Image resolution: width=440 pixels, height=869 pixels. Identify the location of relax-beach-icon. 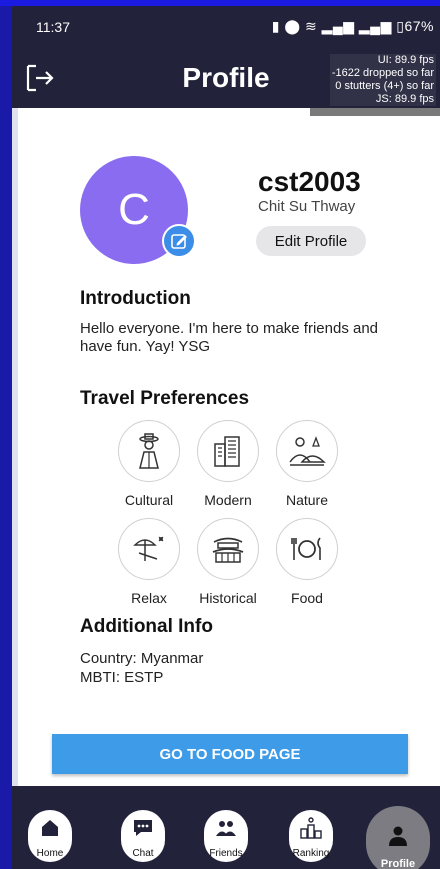
(149, 549).